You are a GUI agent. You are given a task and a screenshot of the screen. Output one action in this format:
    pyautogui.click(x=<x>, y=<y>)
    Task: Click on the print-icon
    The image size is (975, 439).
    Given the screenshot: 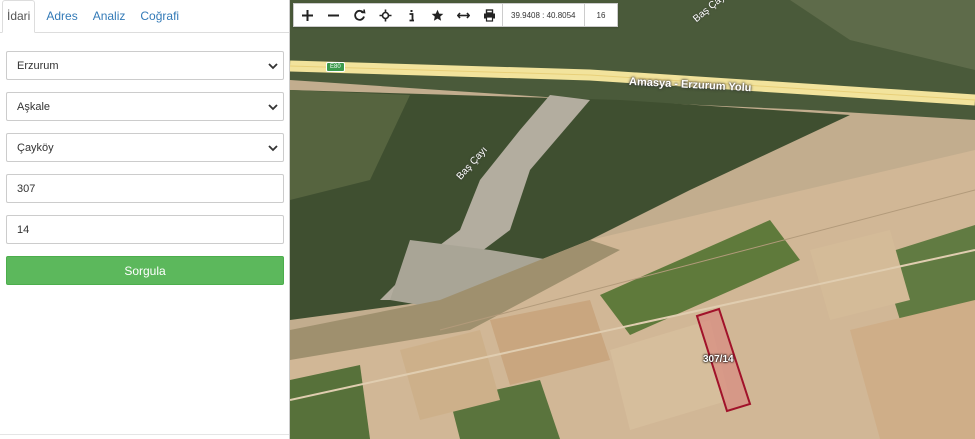 What is the action you would take?
    pyautogui.click(x=489, y=15)
    